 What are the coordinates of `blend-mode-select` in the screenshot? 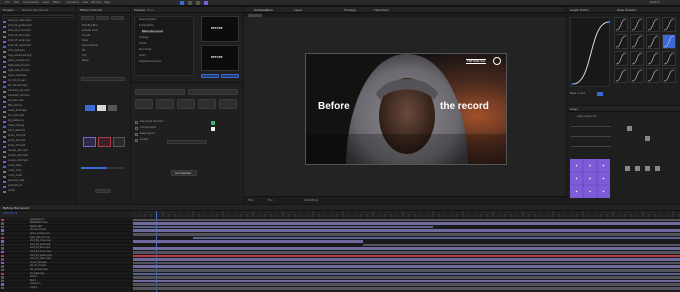 It's located at (103, 79).